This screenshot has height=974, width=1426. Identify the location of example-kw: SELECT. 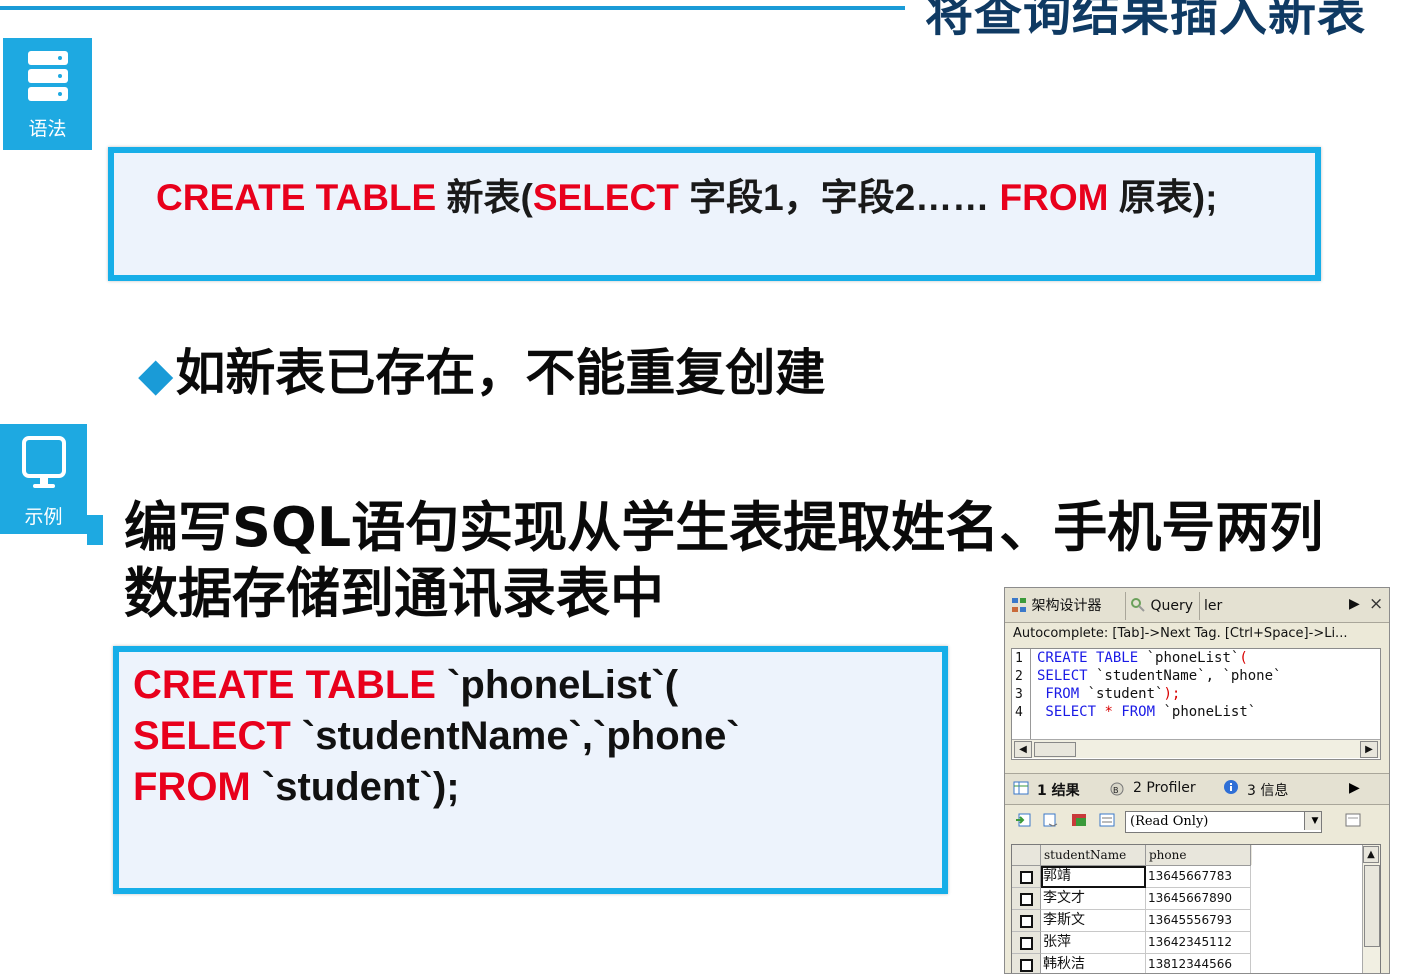
(212, 736).